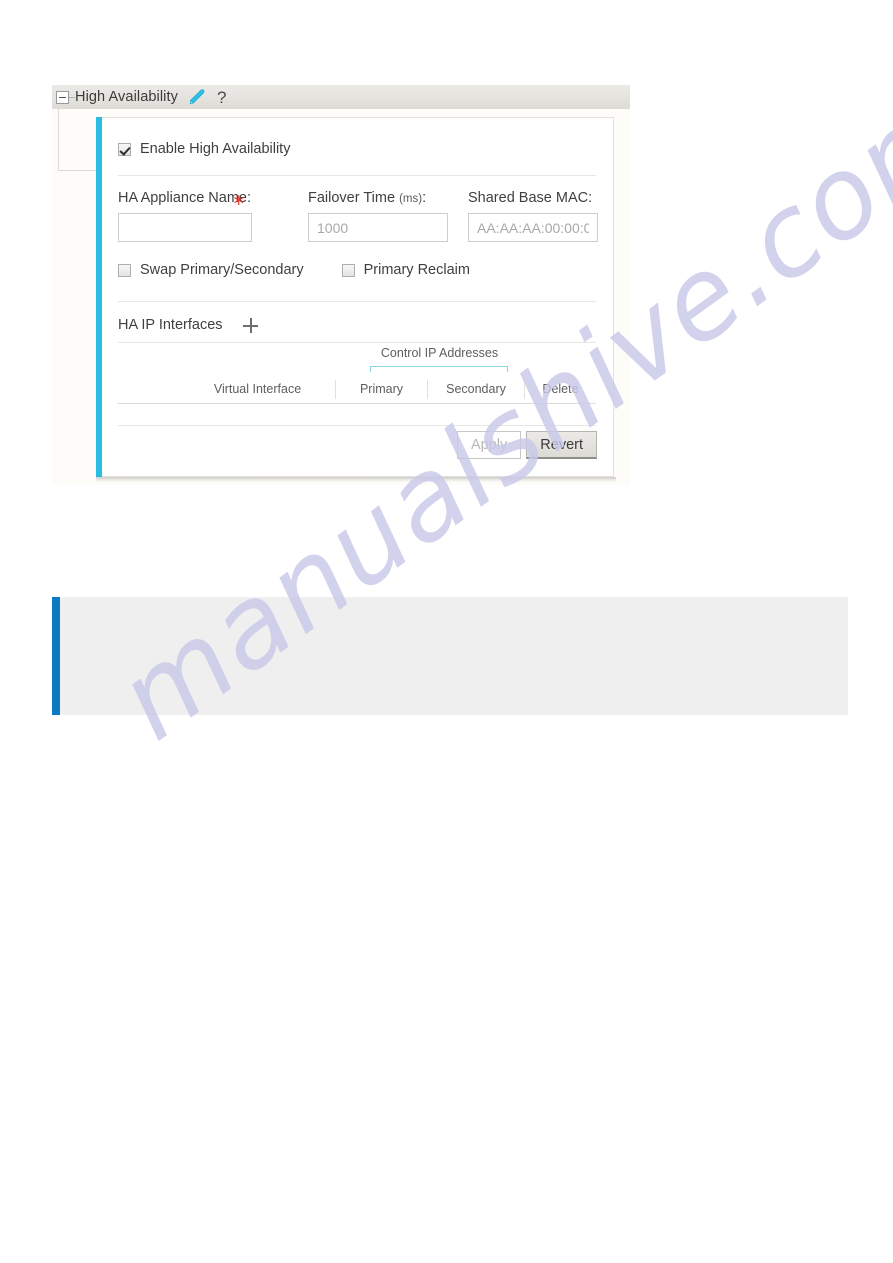 The image size is (893, 1263). I want to click on revert-button: Revert, so click(561, 445).